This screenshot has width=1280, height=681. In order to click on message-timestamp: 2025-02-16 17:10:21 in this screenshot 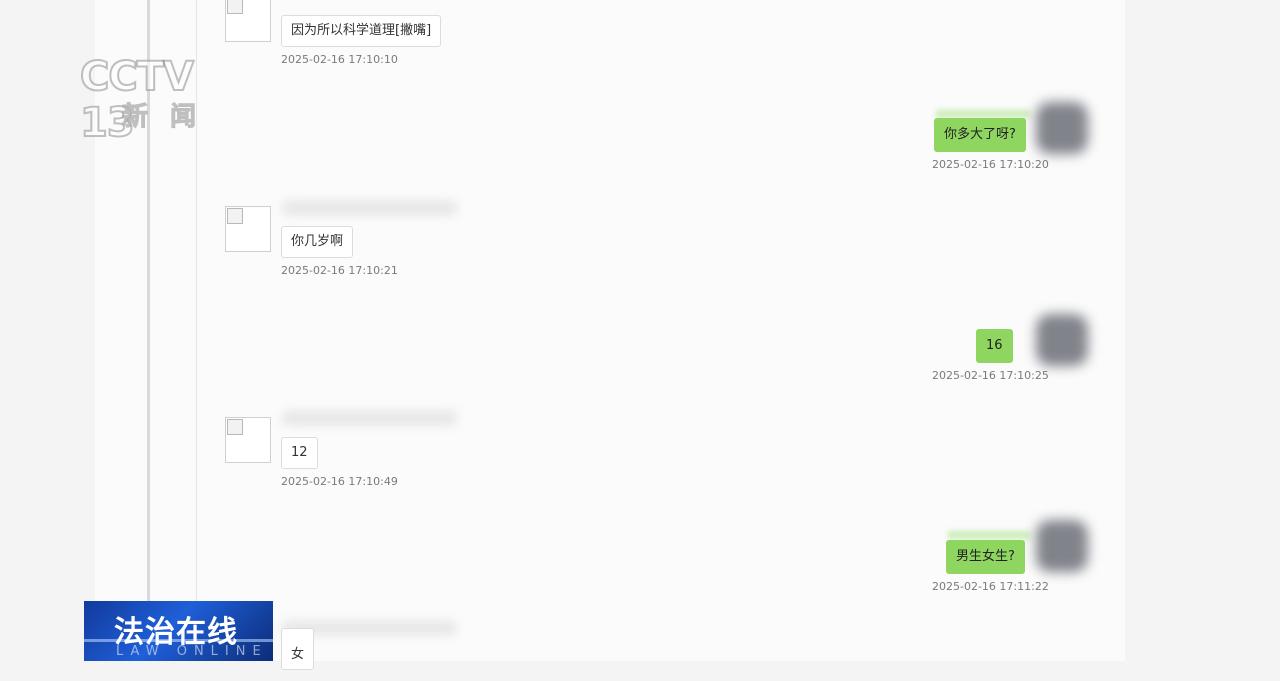, I will do `click(339, 270)`.